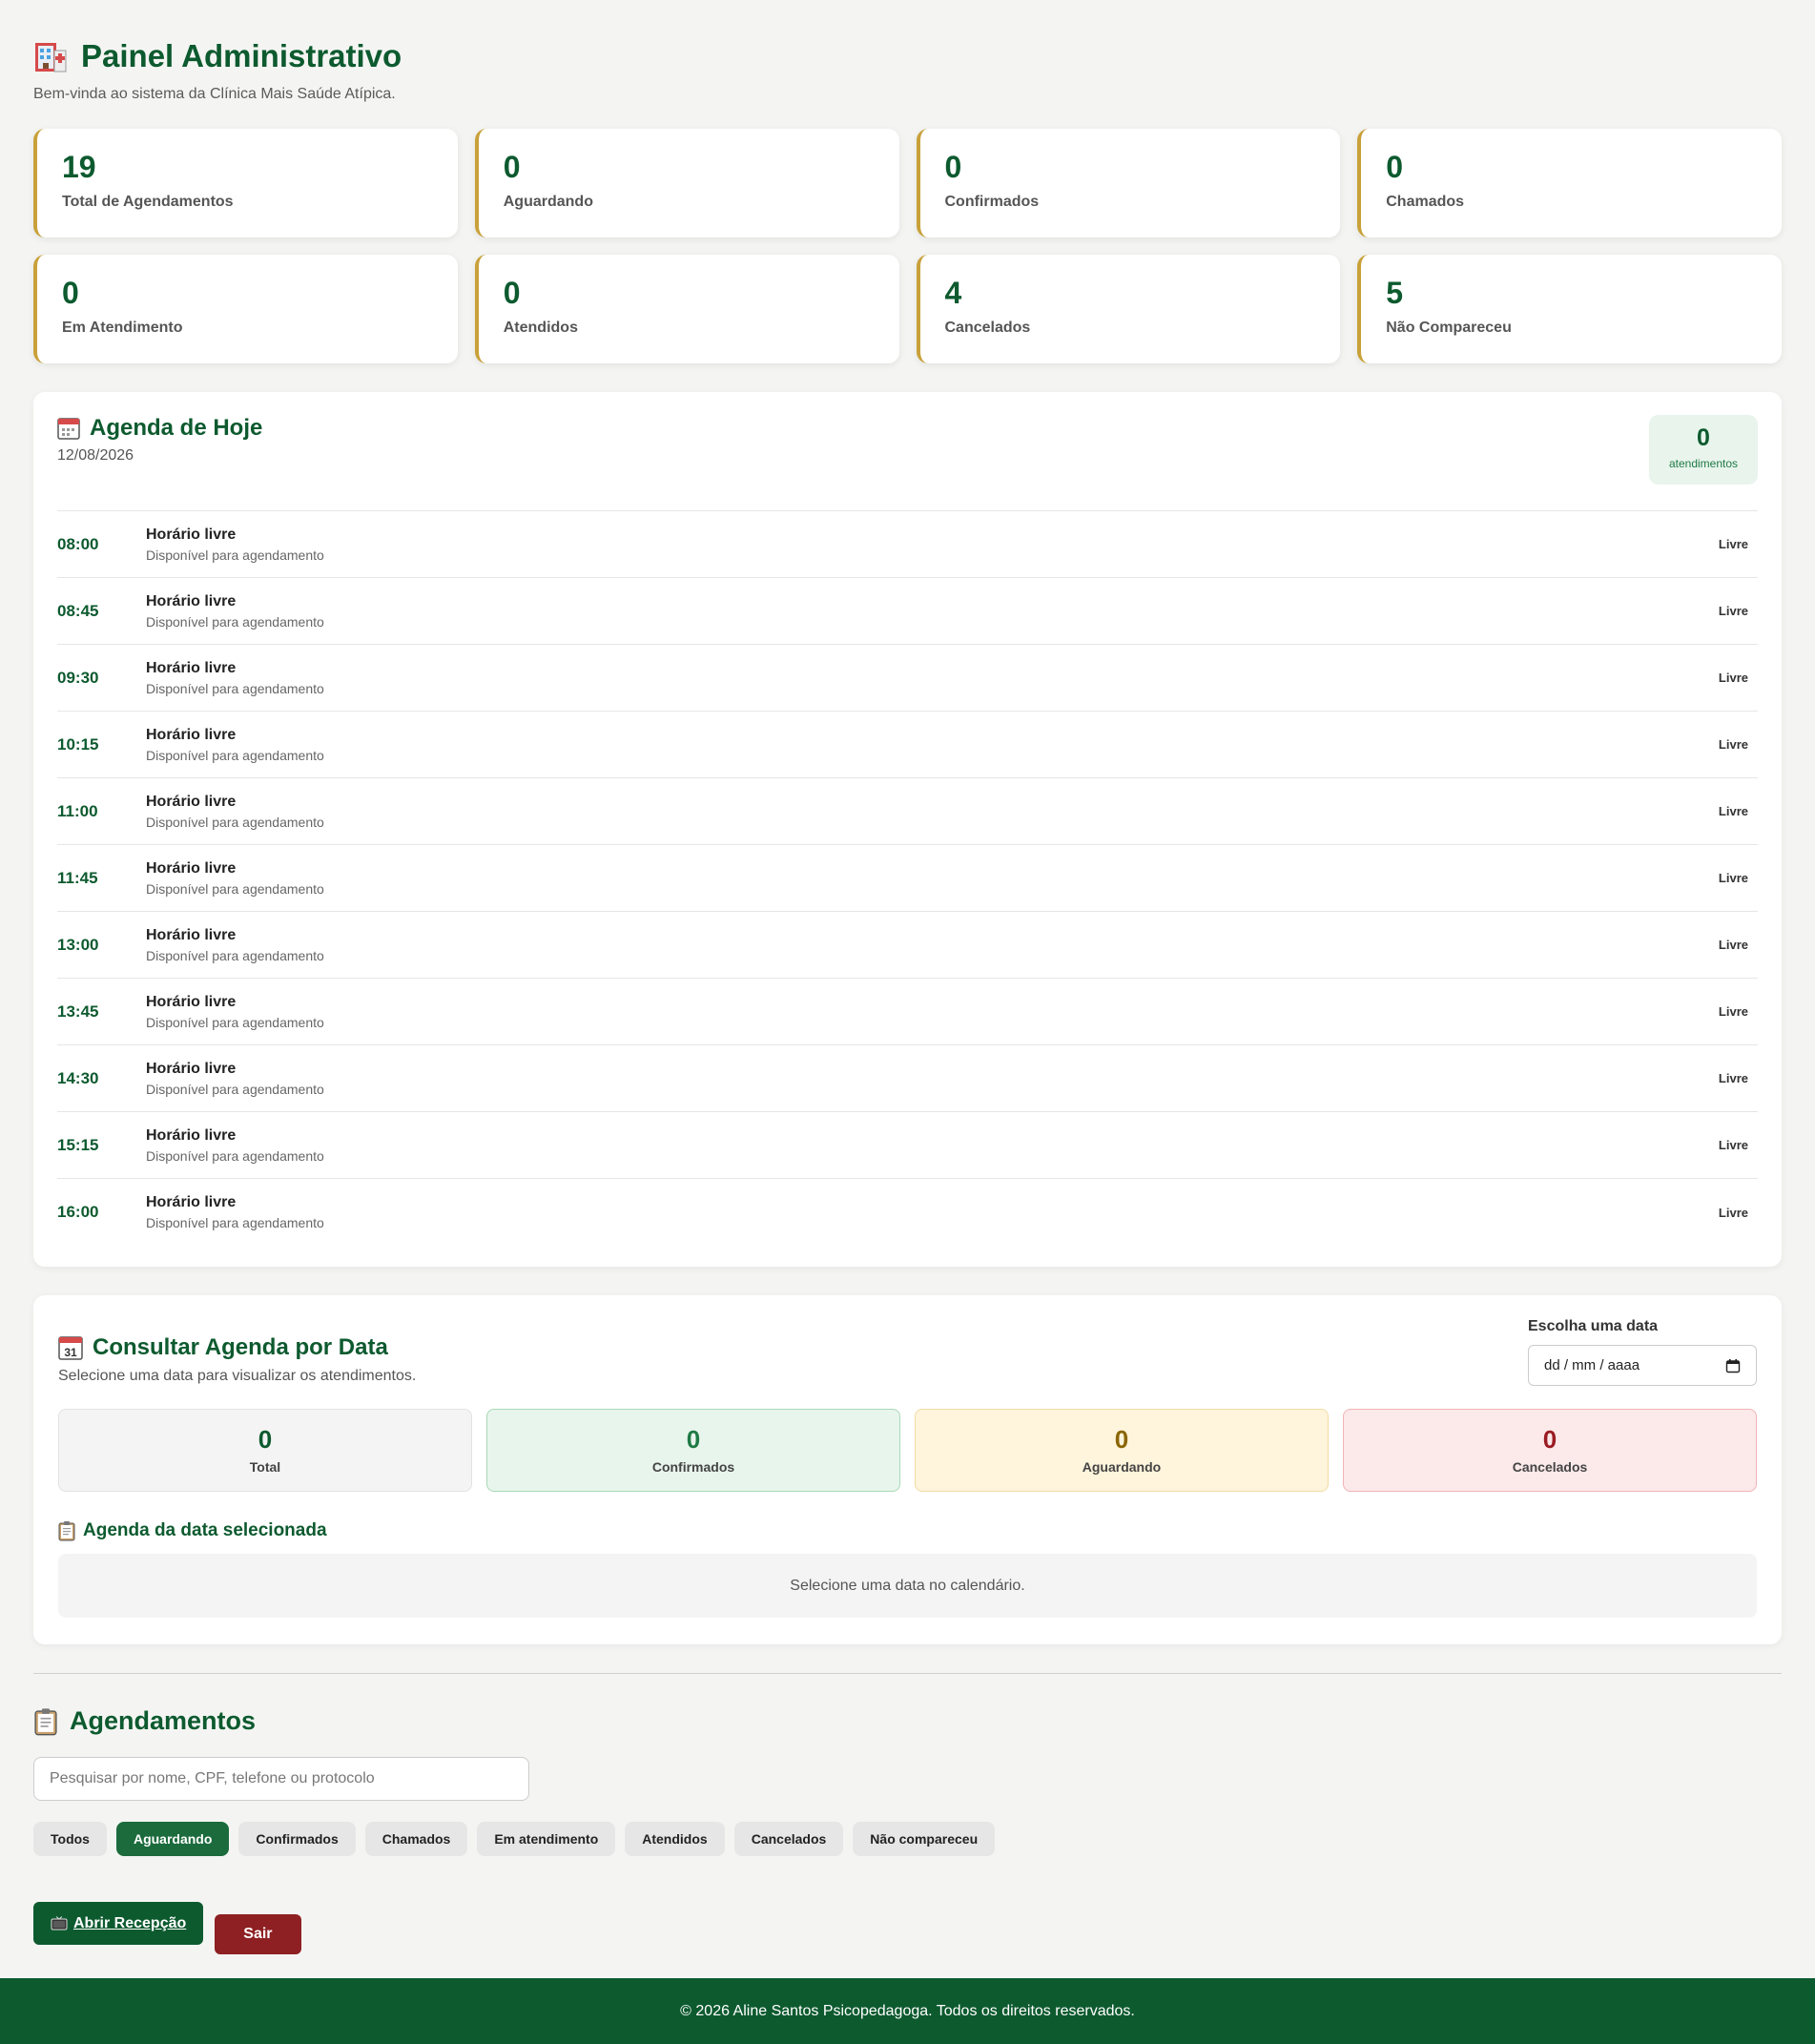 This screenshot has height=2044, width=1815. Describe the element at coordinates (78, 877) in the screenshot. I see `slot-time: 11:45` at that location.